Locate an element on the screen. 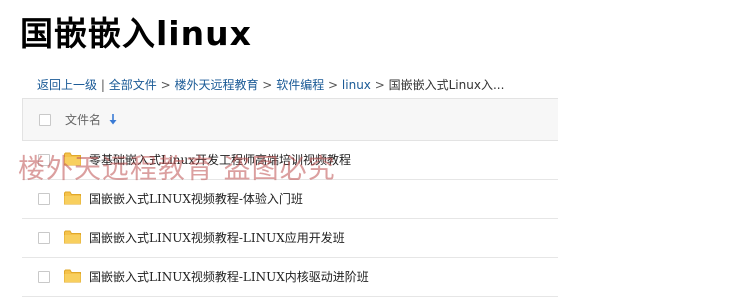 This screenshot has height=302, width=750. file-name-link: 国嵌嵌入式LINUX视频教程-LINUX内核驱动进阶班 is located at coordinates (229, 277).